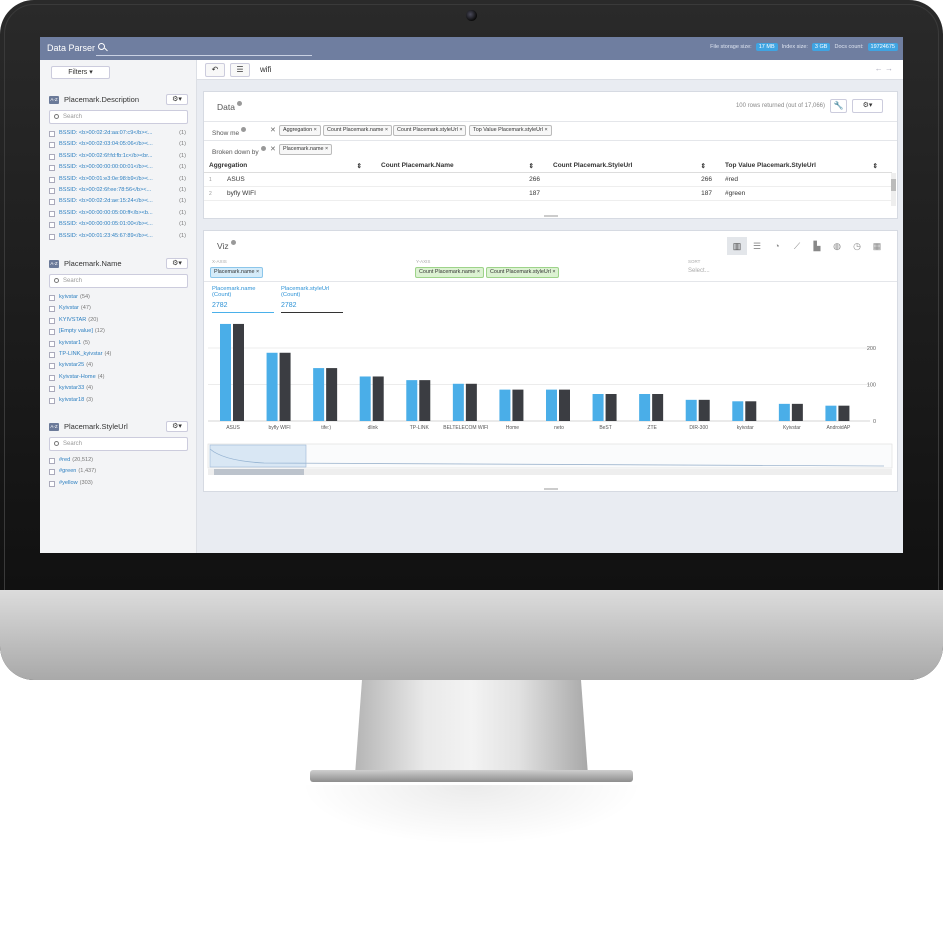  What do you see at coordinates (548, 179) in the screenshot?
I see `table-row: 1 ASUS 266 266 #red` at bounding box center [548, 179].